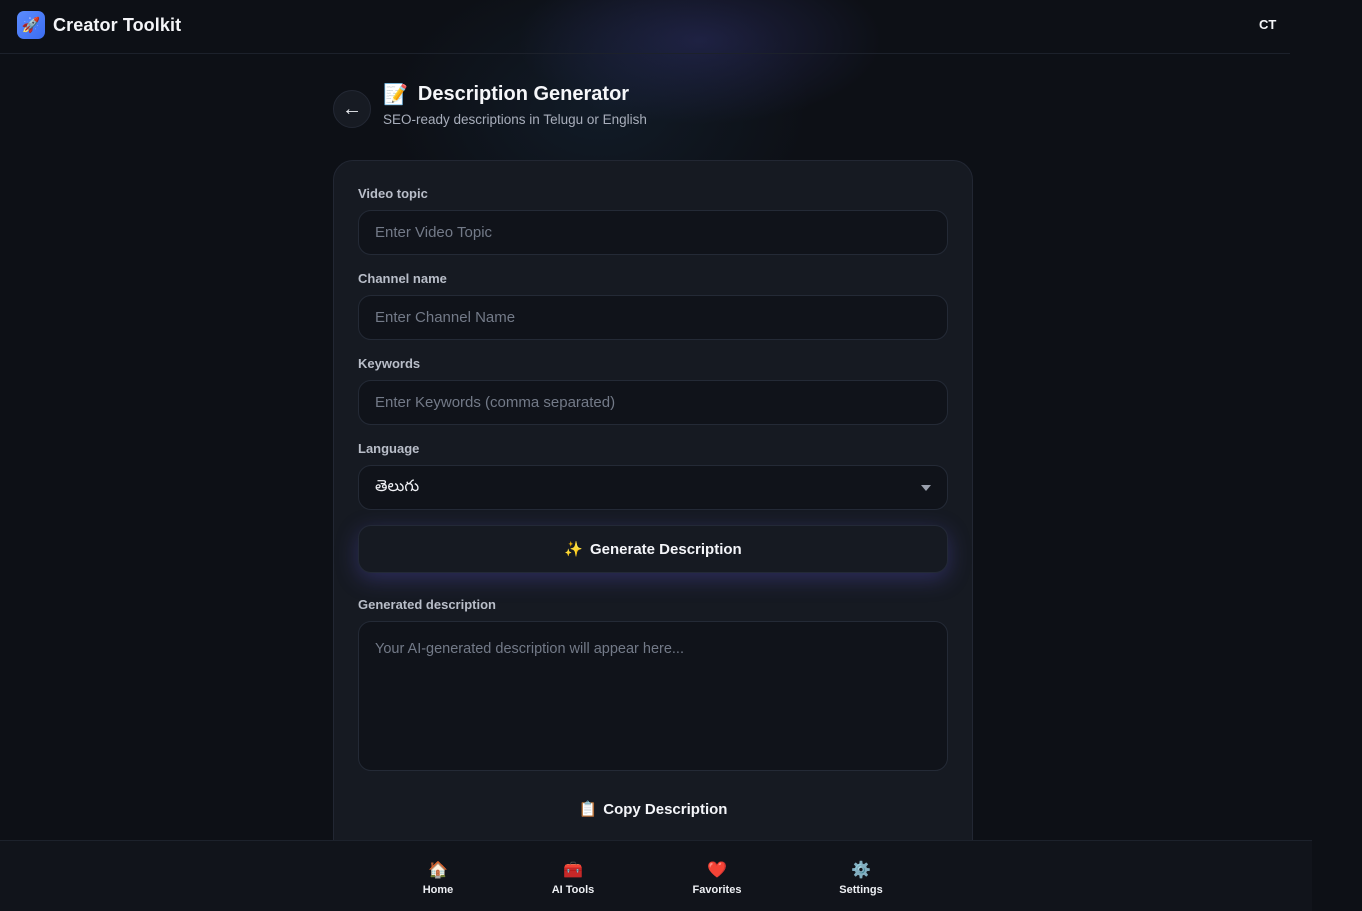 This screenshot has width=1362, height=911. I want to click on generate-description-button: ✨ Generate Description, so click(653, 549).